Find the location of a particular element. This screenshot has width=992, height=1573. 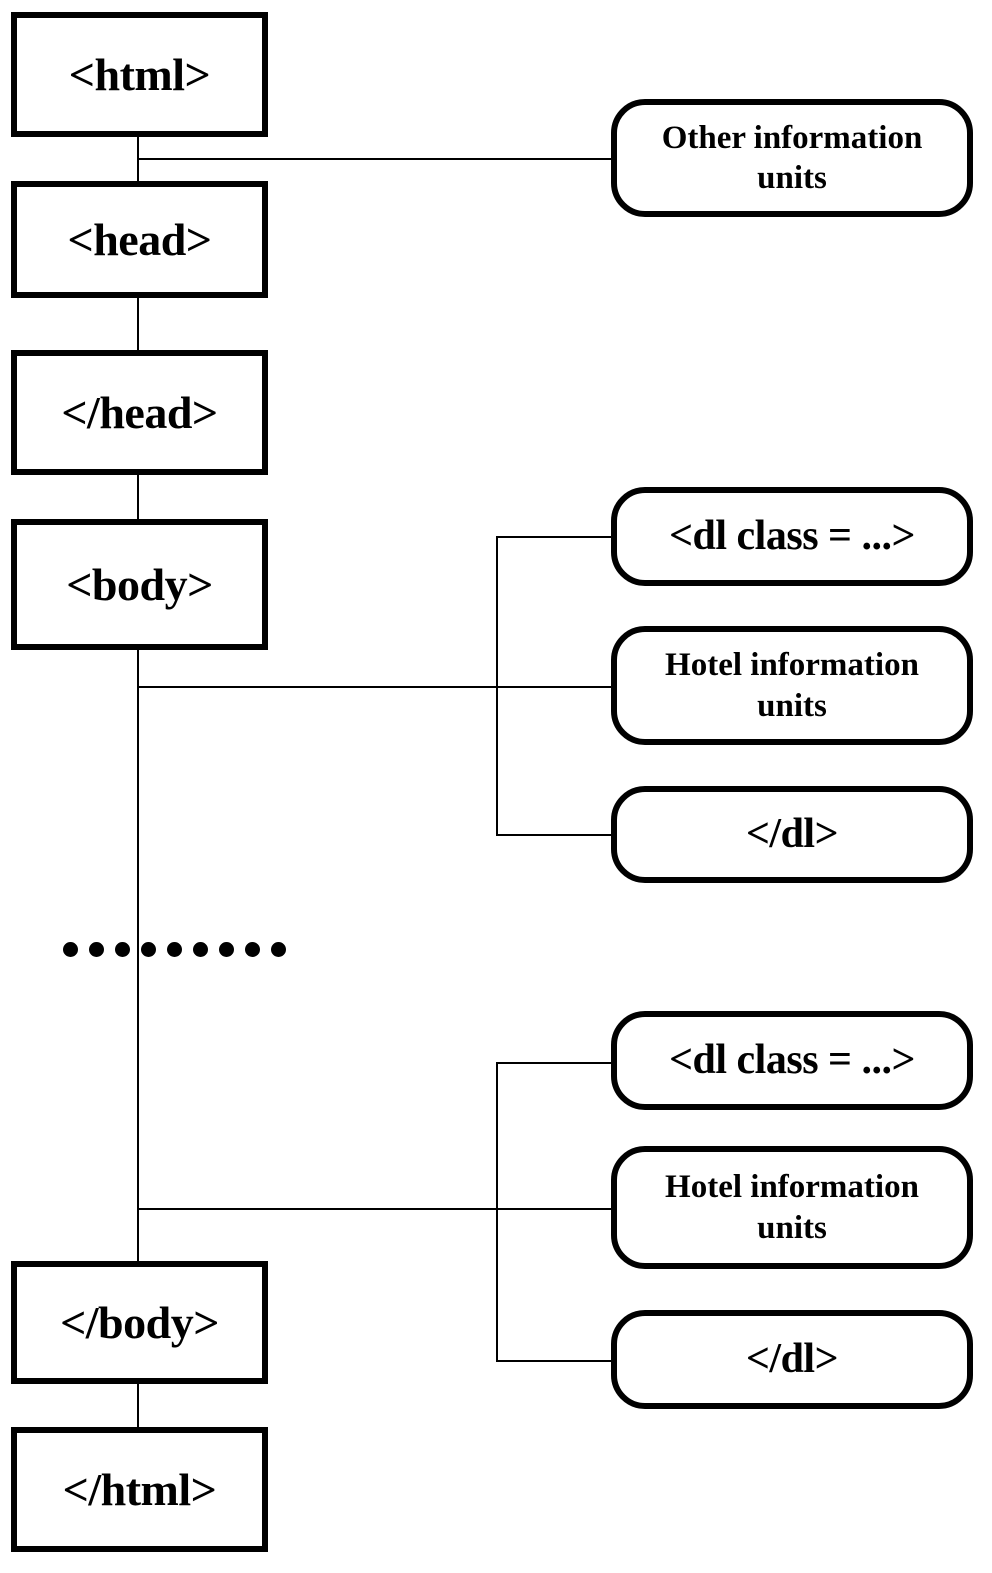

node-label: </body> is located at coordinates (139, 1322).